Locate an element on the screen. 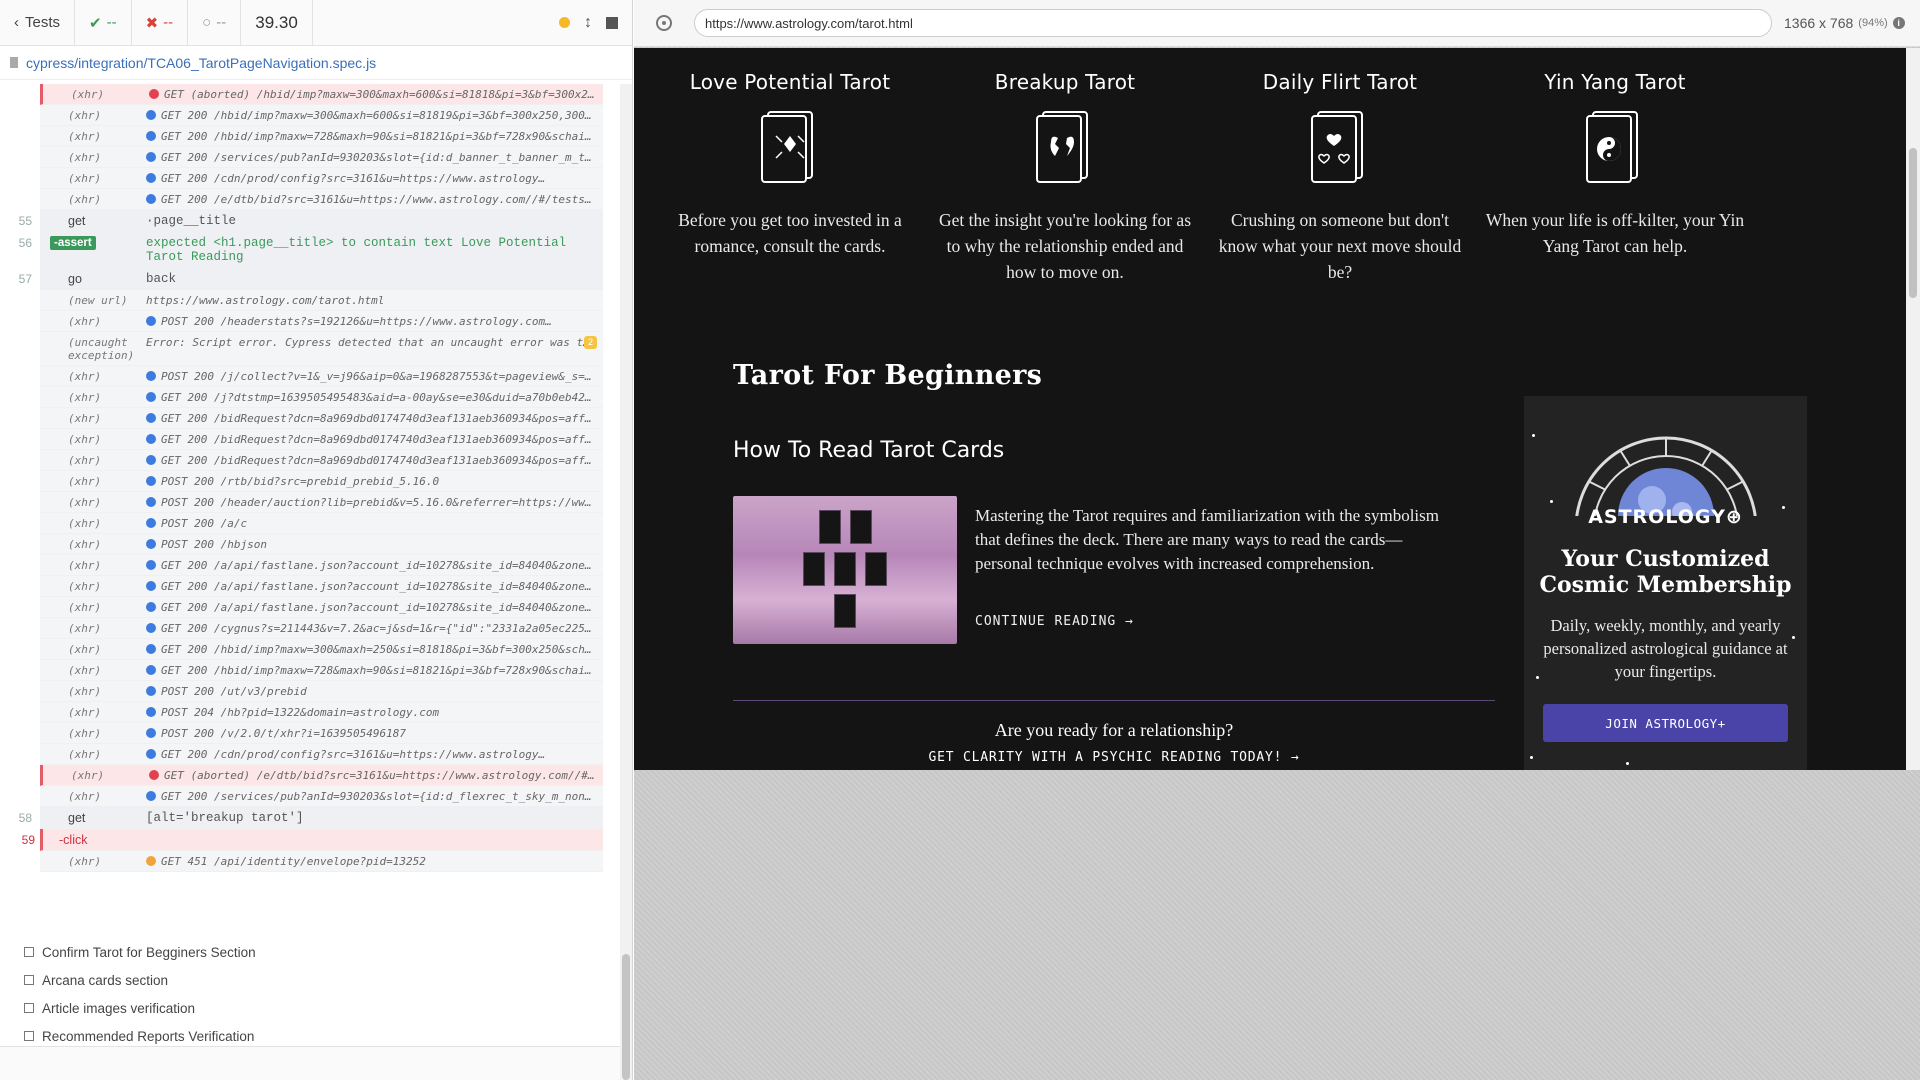 Image resolution: width=1920 pixels, height=1080 pixels. command-message: ·page__title is located at coordinates (191, 221).